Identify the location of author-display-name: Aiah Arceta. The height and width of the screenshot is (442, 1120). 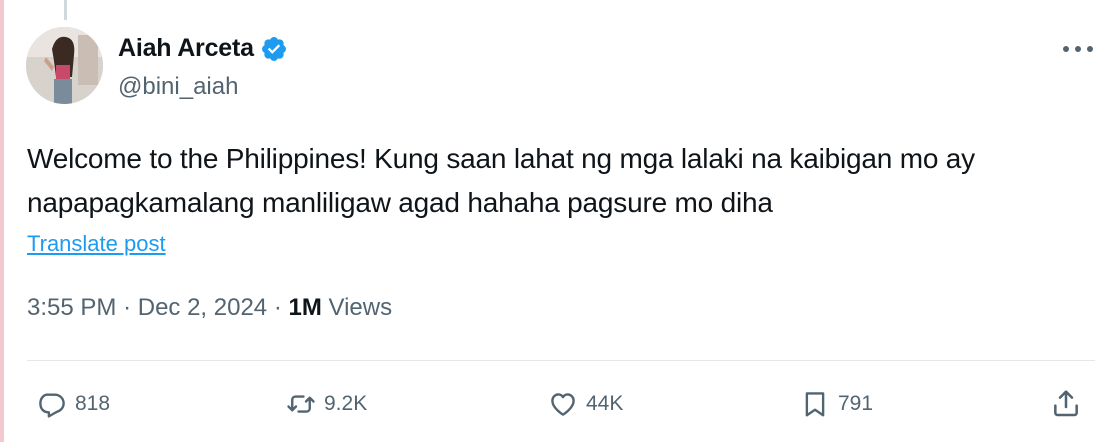
(186, 48).